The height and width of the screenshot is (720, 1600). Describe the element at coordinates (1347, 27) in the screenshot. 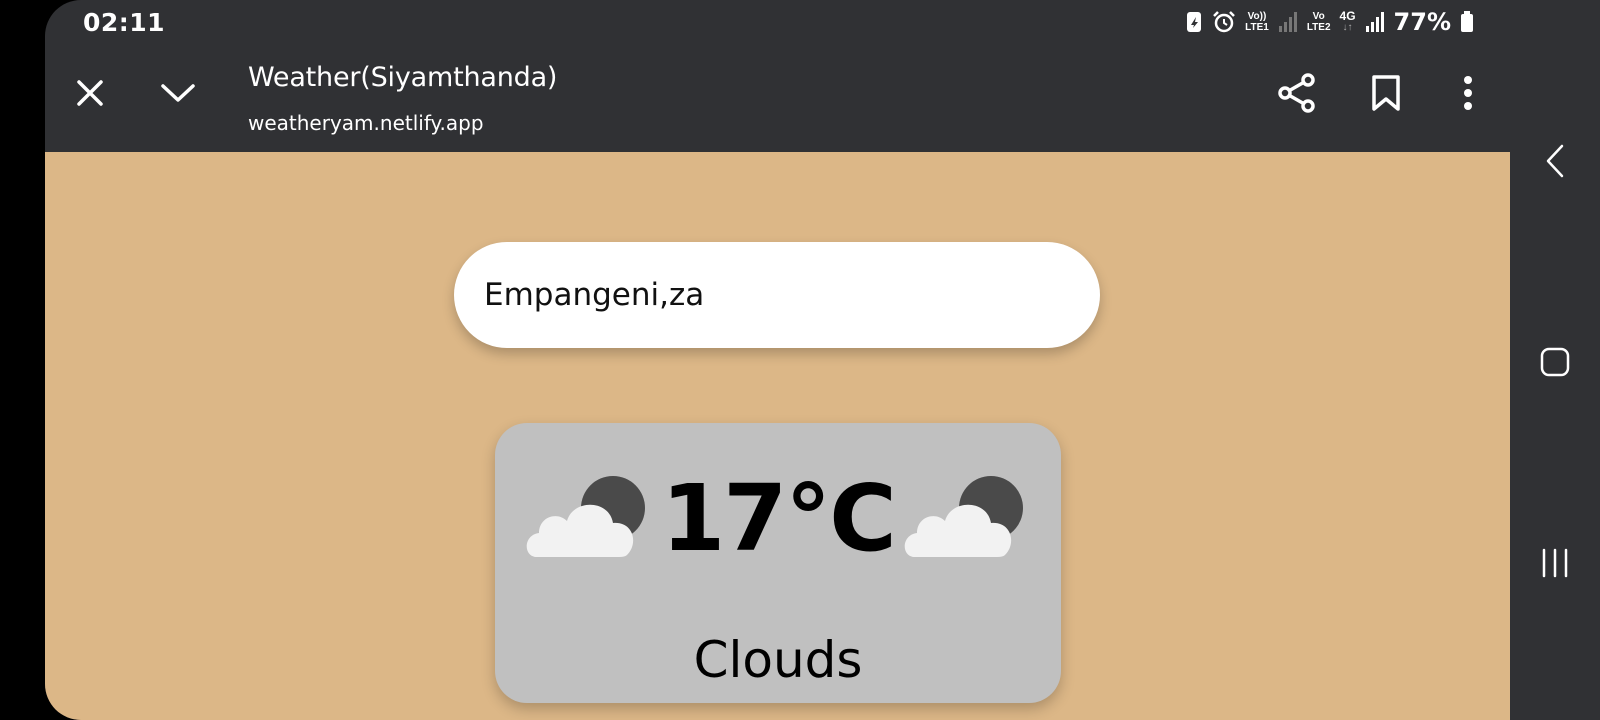

I see `data-arrows-icon: ↓↑` at that location.